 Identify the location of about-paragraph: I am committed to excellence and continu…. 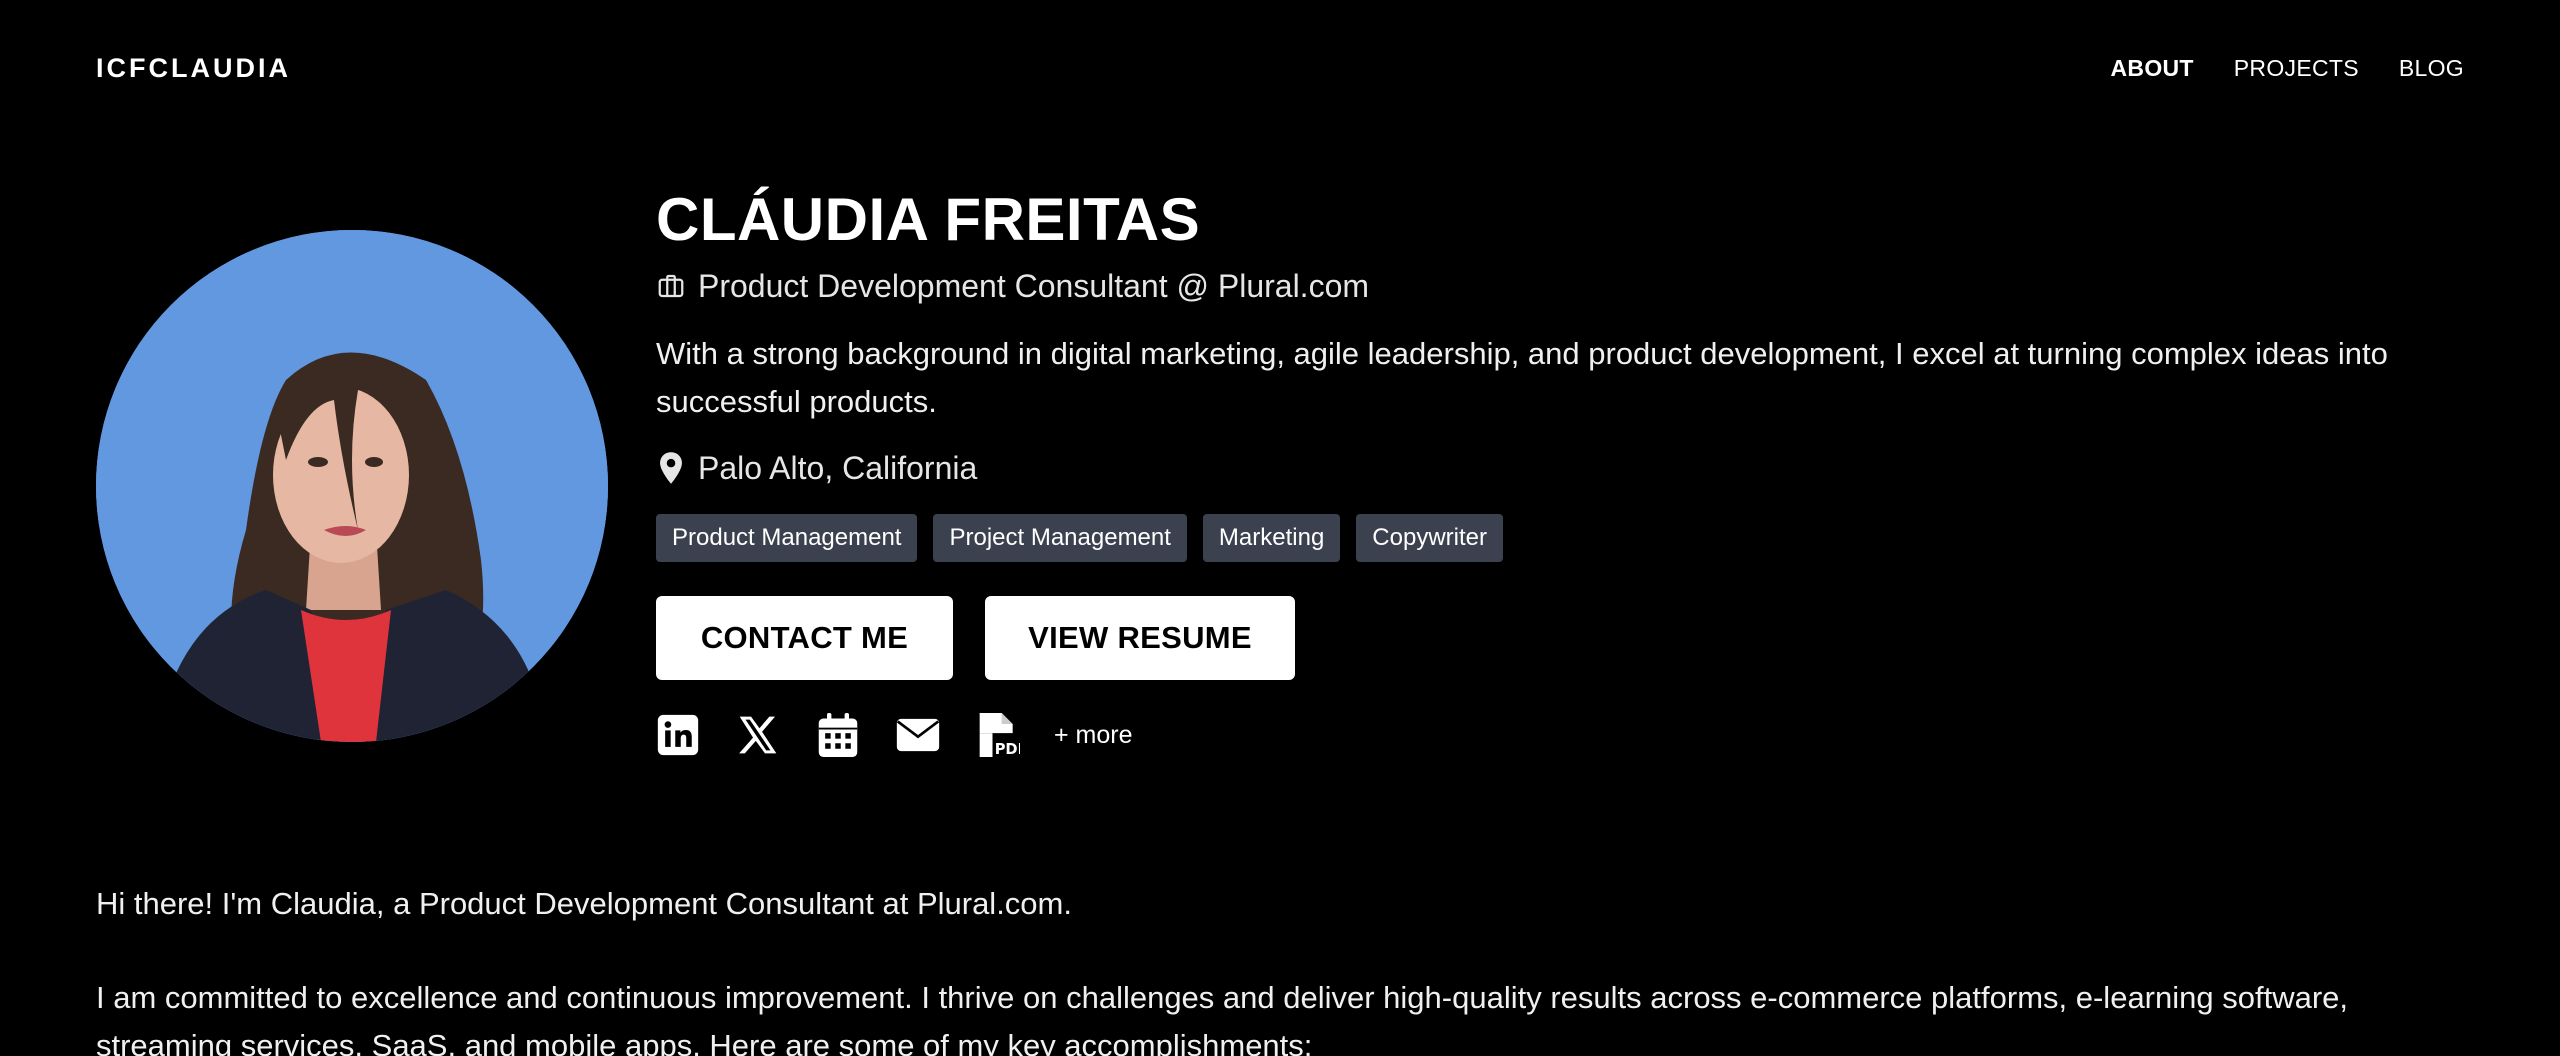
(1222, 1018).